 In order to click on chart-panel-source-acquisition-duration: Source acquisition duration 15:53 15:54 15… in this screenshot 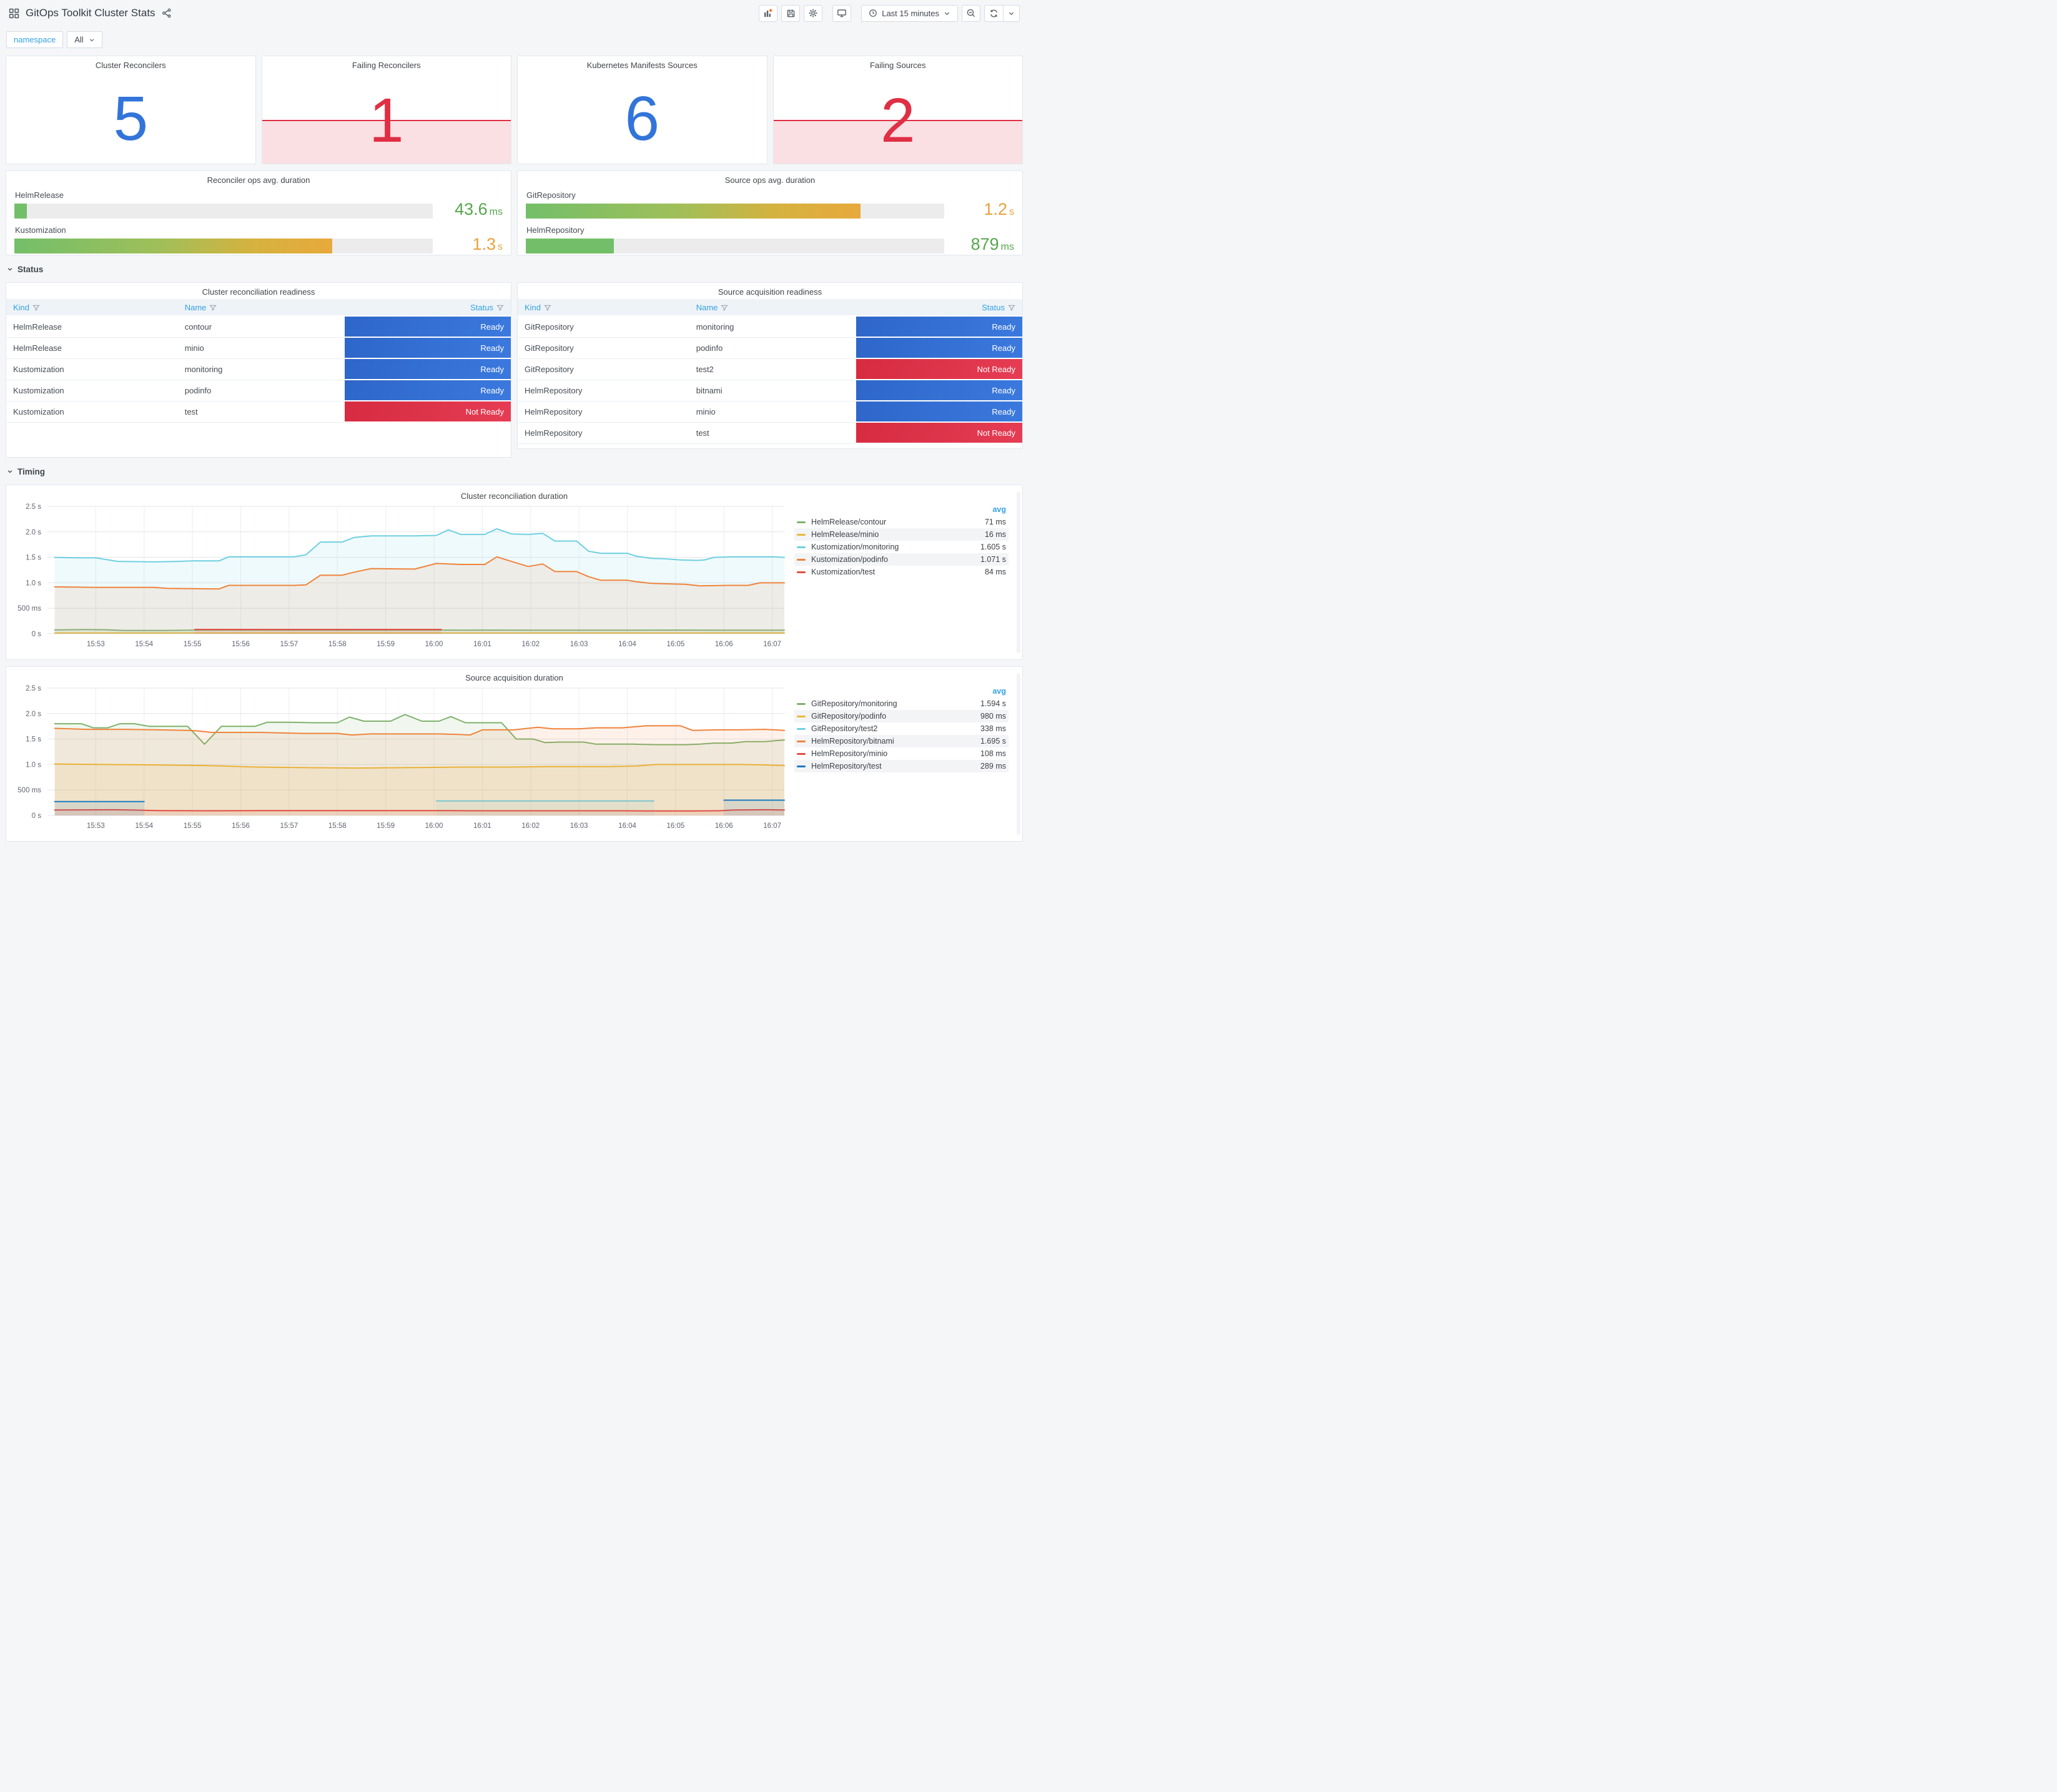, I will do `click(515, 754)`.